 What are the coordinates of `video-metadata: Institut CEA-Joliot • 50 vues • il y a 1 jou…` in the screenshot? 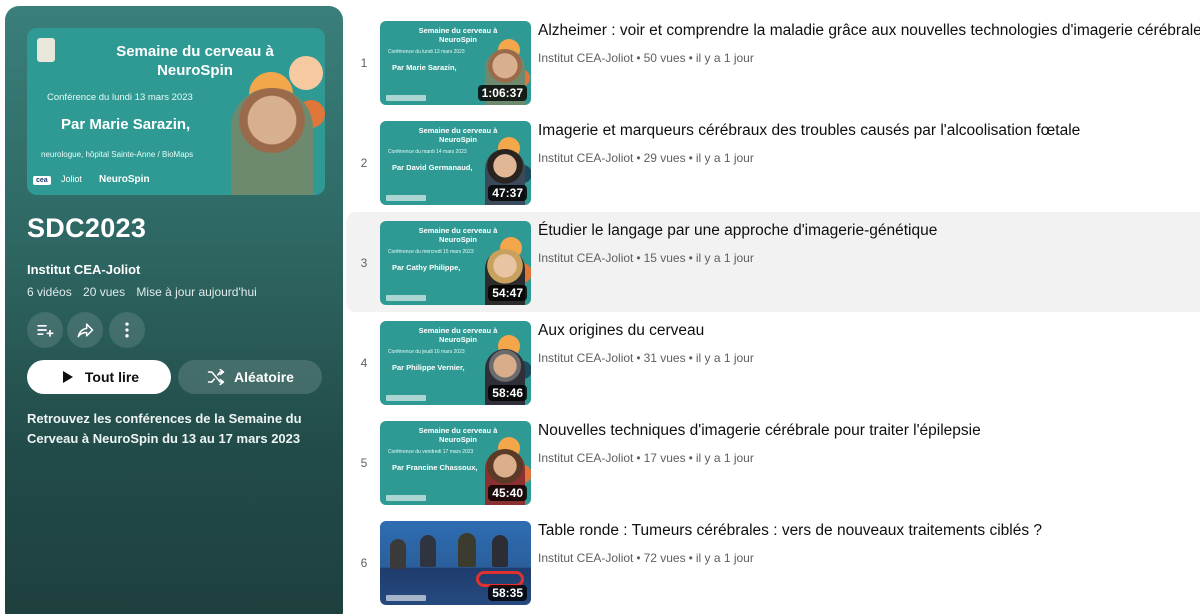 It's located at (646, 58).